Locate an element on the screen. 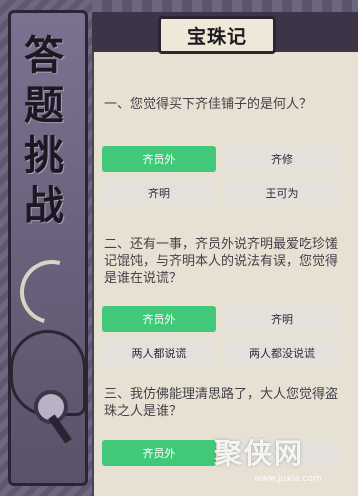 Image resolution: width=358 pixels, height=496 pixels. q1-option-3: 齐明 is located at coordinates (159, 193).